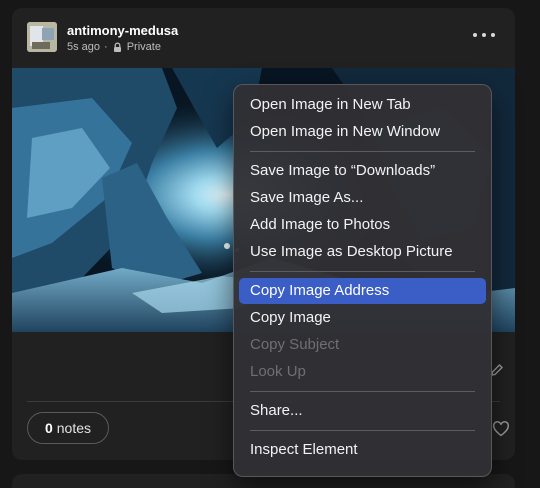 The height and width of the screenshot is (488, 540). I want to click on post-header: antimony-medusa 5s ago · Private, so click(263, 38).